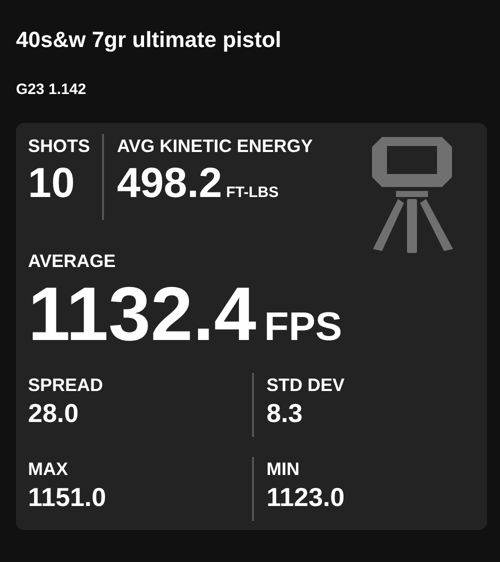  I want to click on stat-label: SPREAD, so click(66, 385).